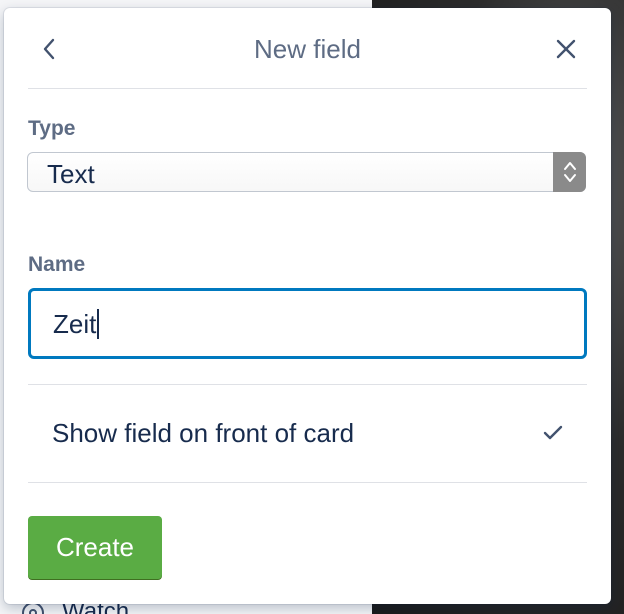  What do you see at coordinates (75, 324) in the screenshot?
I see `name-input-value: Zeit` at bounding box center [75, 324].